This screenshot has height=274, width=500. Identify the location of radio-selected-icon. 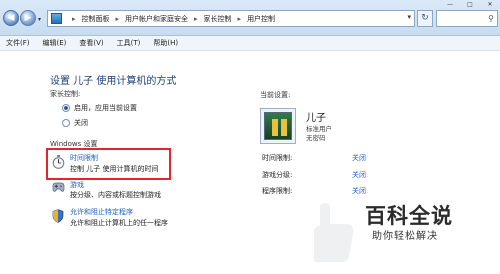
(66, 108).